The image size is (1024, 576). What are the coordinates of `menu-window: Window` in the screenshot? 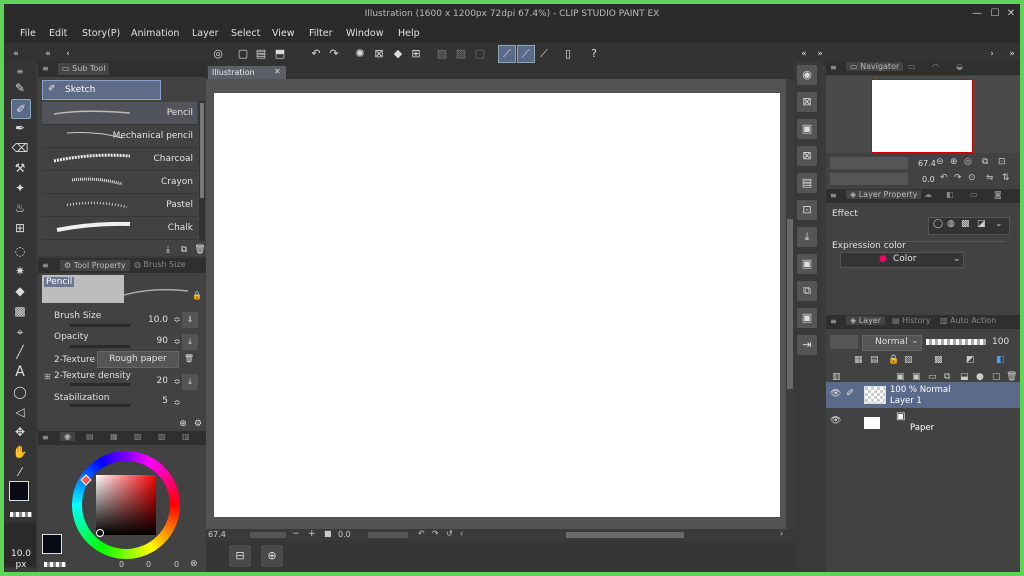 It's located at (364, 33).